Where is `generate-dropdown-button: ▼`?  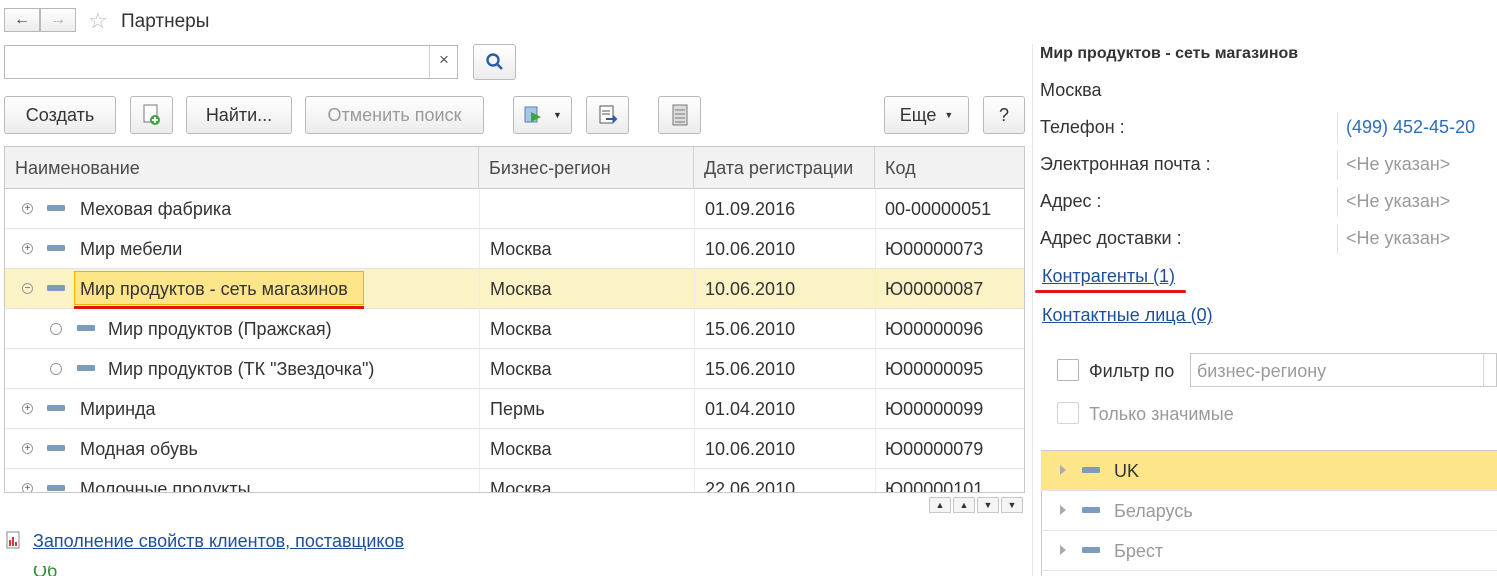 generate-dropdown-button: ▼ is located at coordinates (542, 115).